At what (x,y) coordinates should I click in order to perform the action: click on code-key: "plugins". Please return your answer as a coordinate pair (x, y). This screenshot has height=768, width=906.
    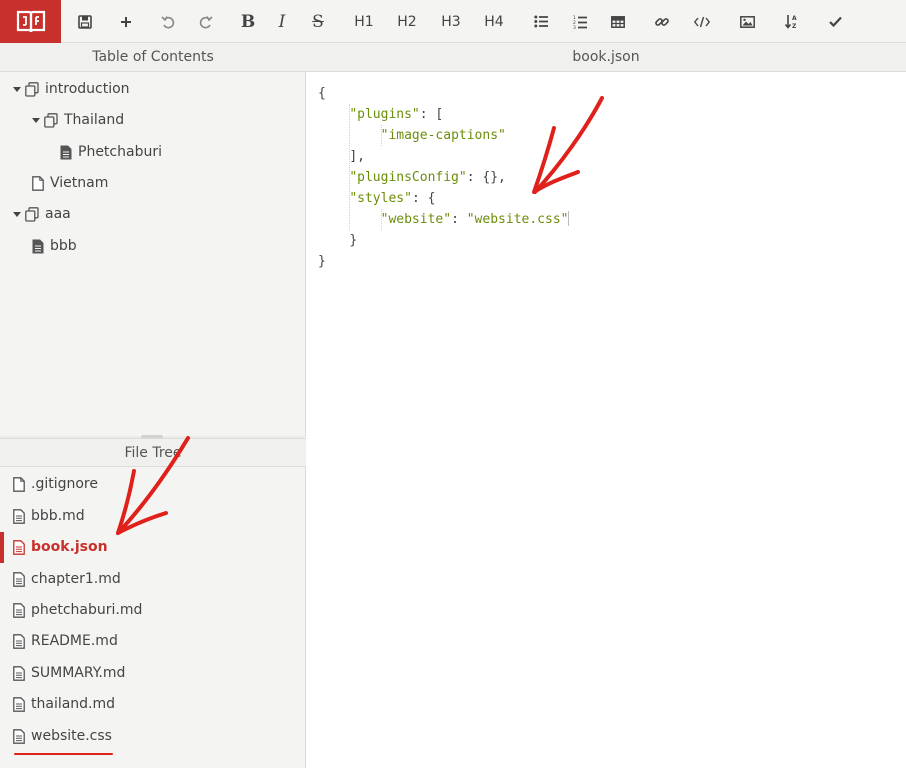
    Looking at the image, I should click on (384, 114).